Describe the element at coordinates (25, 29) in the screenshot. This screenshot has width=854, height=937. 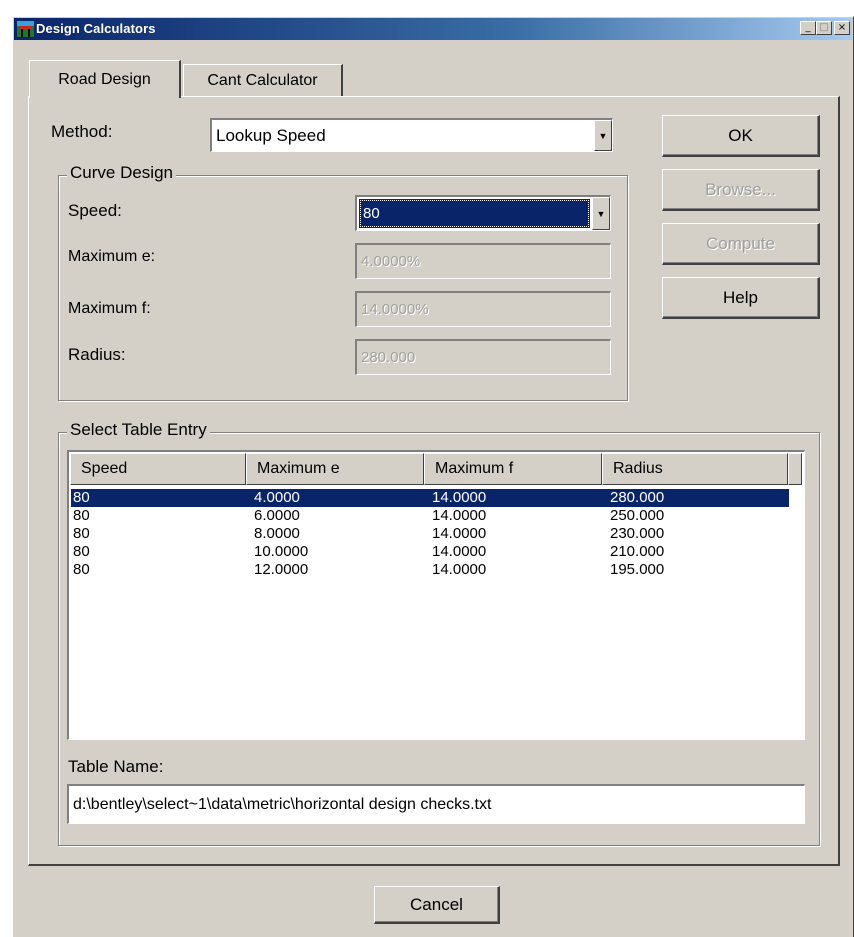
I see `app-icon` at that location.